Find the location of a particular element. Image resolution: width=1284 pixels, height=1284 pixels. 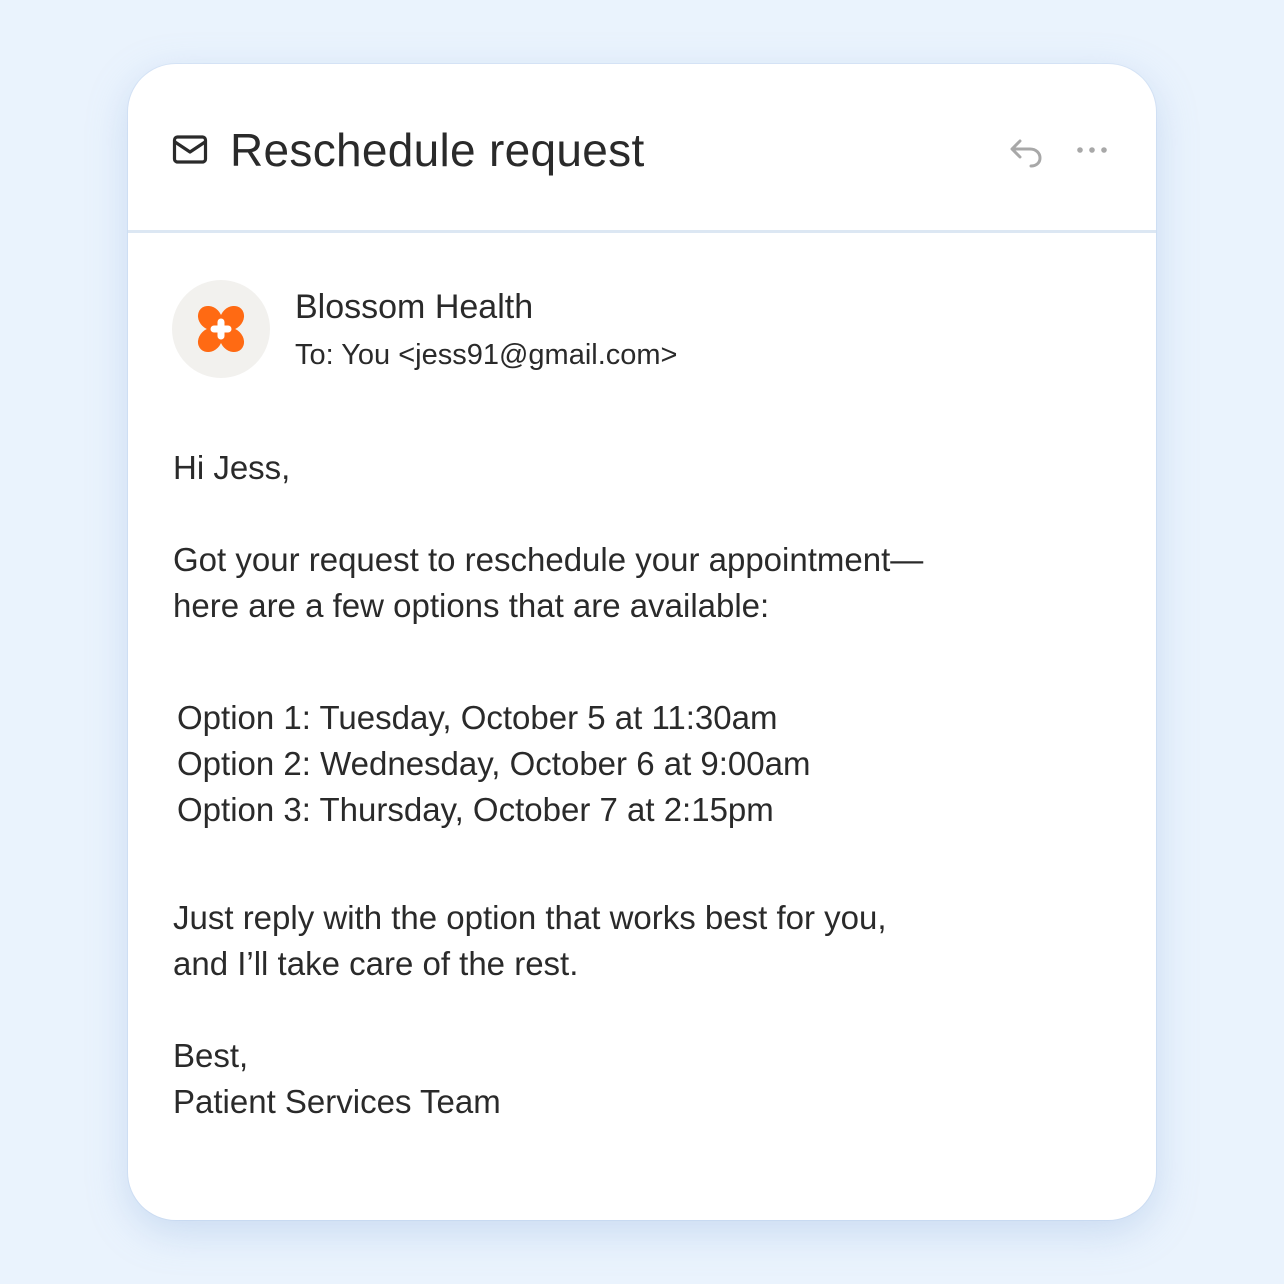

signoff-line: Best, is located at coordinates (211, 1055).